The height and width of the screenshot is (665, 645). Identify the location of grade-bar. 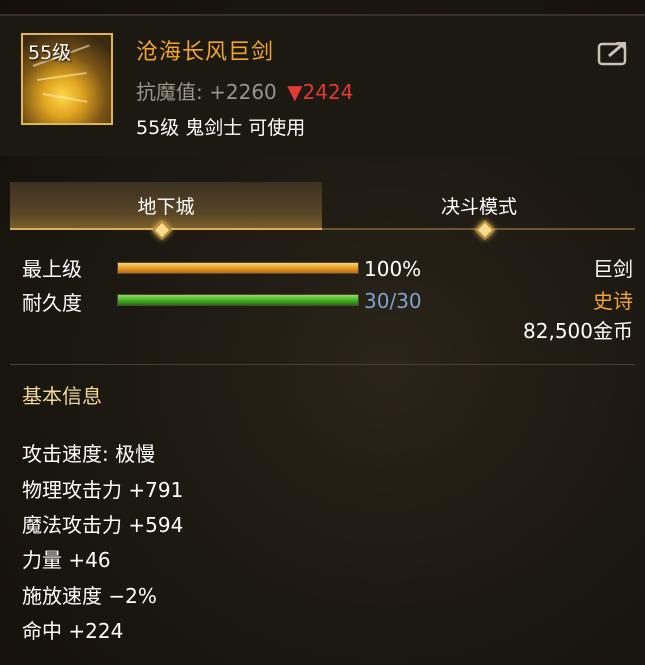
(238, 268).